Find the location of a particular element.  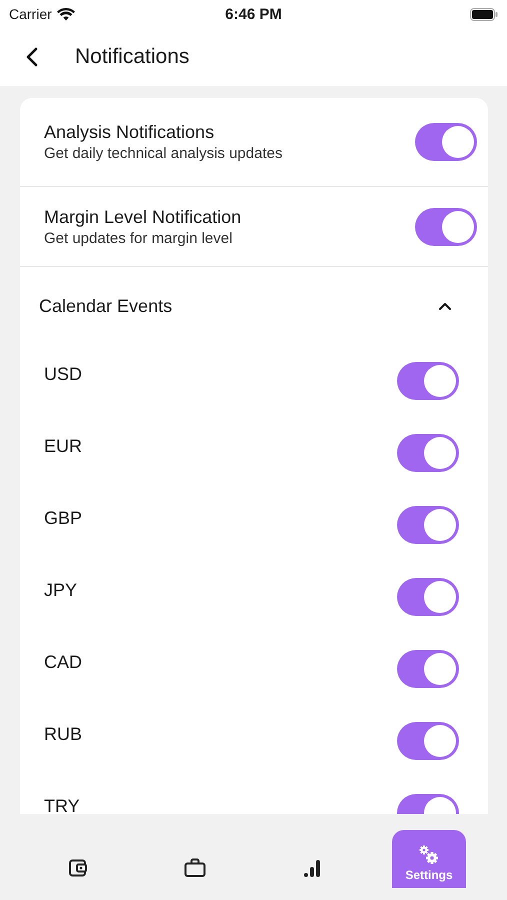

bar-chart-icon is located at coordinates (312, 868).